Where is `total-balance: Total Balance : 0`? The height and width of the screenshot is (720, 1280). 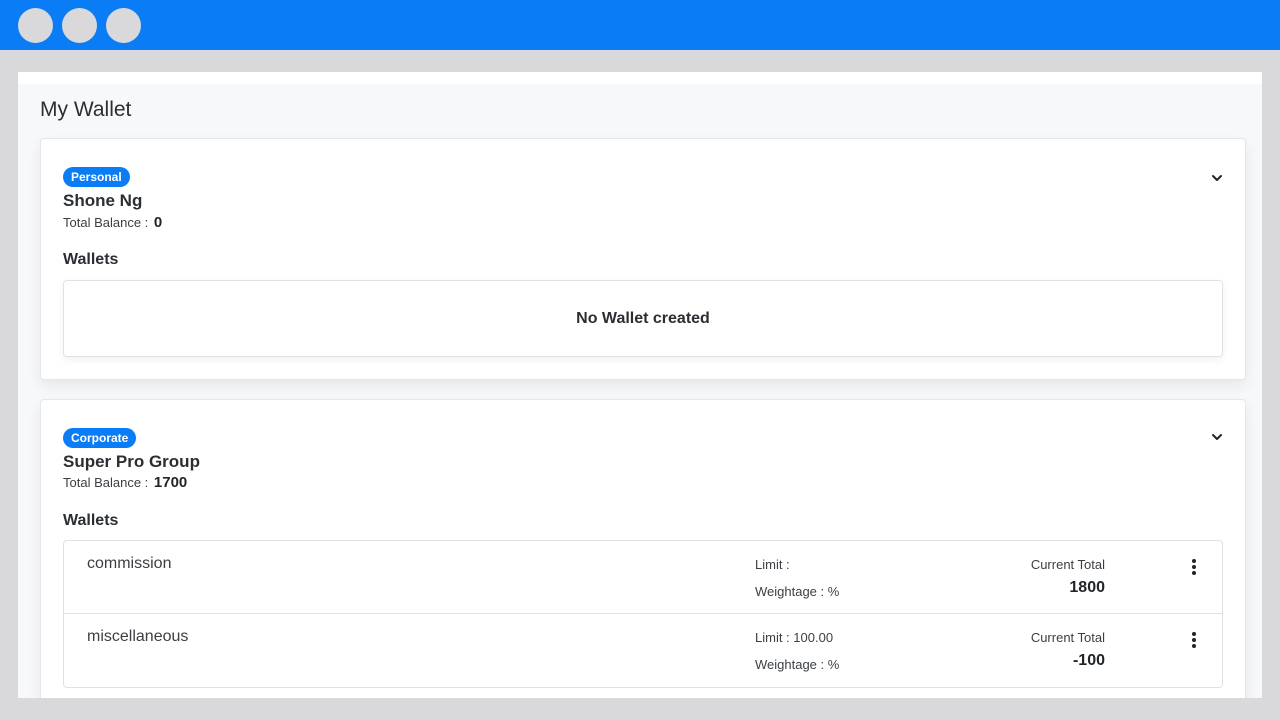
total-balance: Total Balance : 0 is located at coordinates (112, 222).